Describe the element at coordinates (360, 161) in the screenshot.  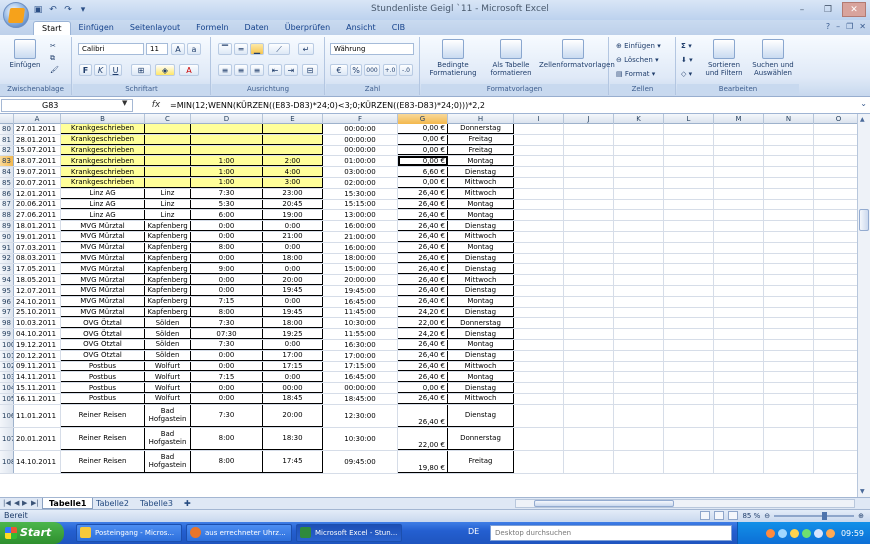
I see `cell-f: 01:00:00` at that location.